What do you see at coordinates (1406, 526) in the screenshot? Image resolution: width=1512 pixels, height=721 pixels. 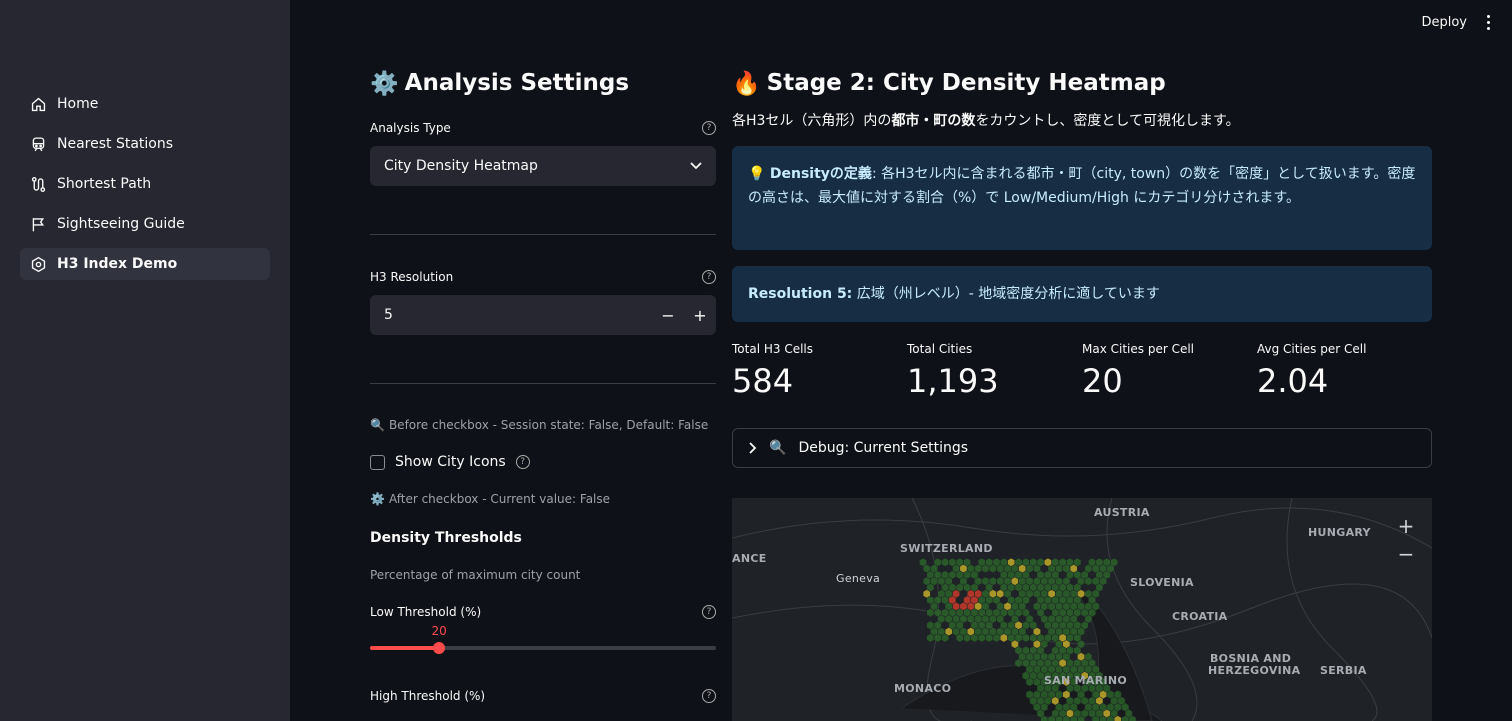 I see `zoom-in-button: +` at bounding box center [1406, 526].